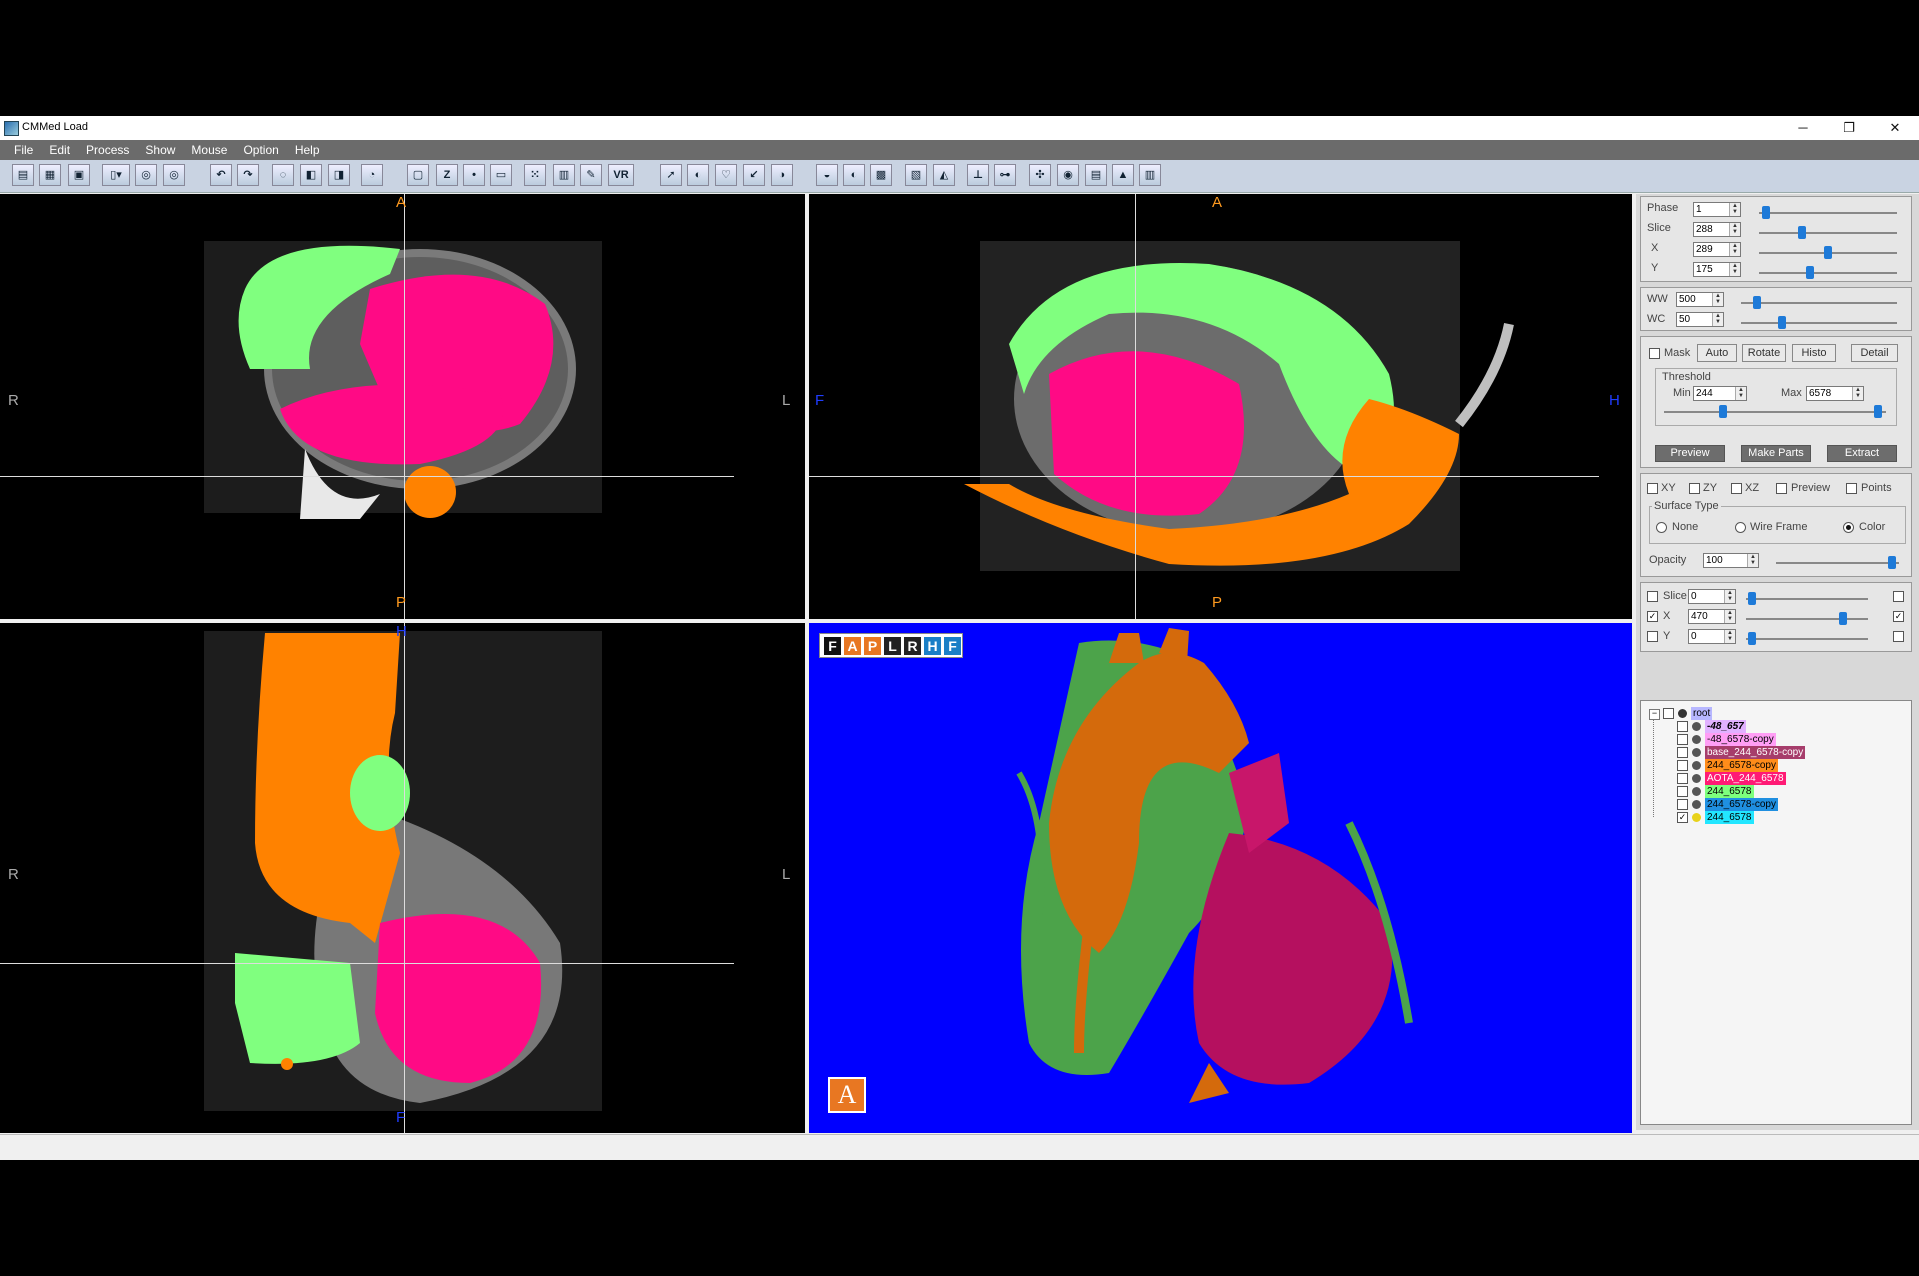  Describe the element at coordinates (1731, 560) in the screenshot. I see `opacity-spinner: 100 ▲ ▼` at that location.